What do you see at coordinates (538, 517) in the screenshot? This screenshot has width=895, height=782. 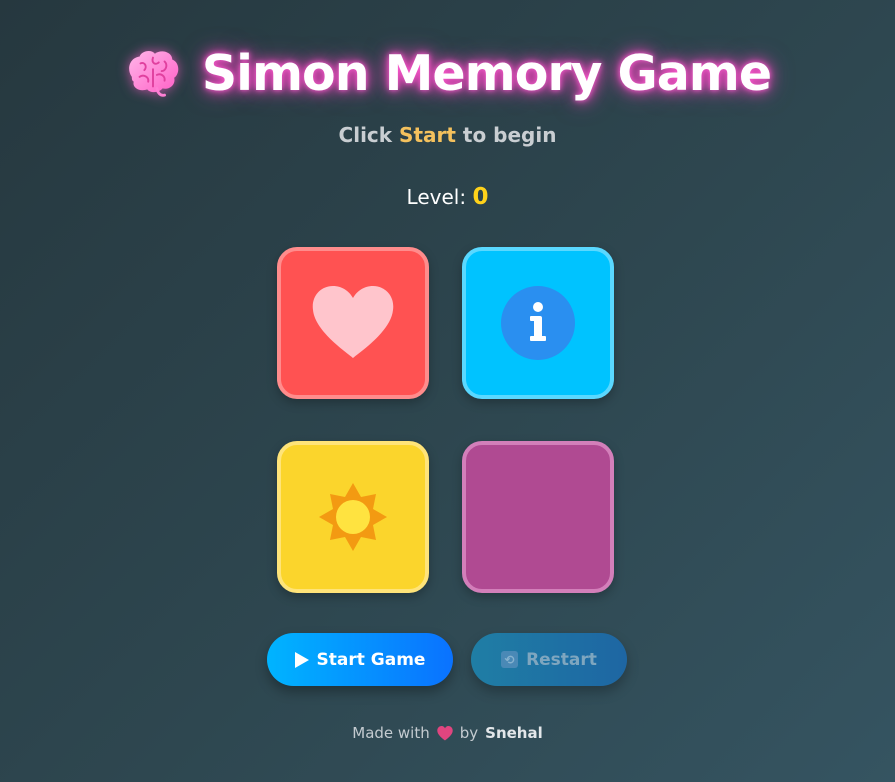 I see `pad-purple` at bounding box center [538, 517].